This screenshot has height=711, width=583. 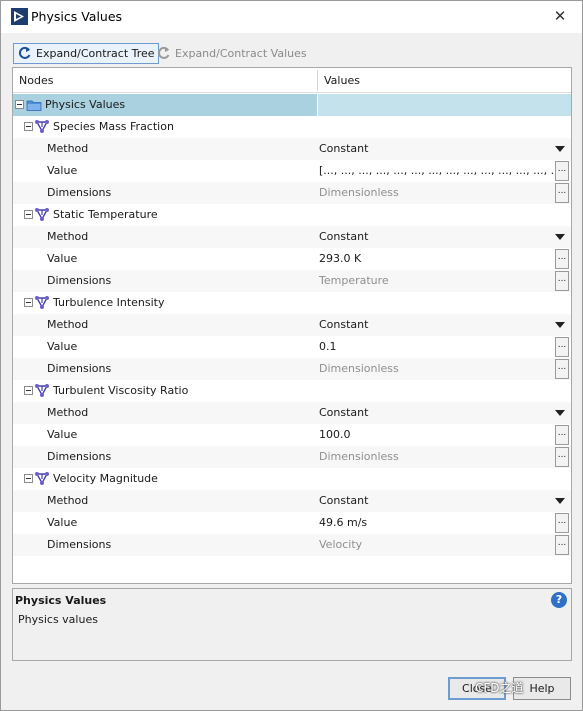 I want to click on dimensions-text: Temperature, so click(x=354, y=280).